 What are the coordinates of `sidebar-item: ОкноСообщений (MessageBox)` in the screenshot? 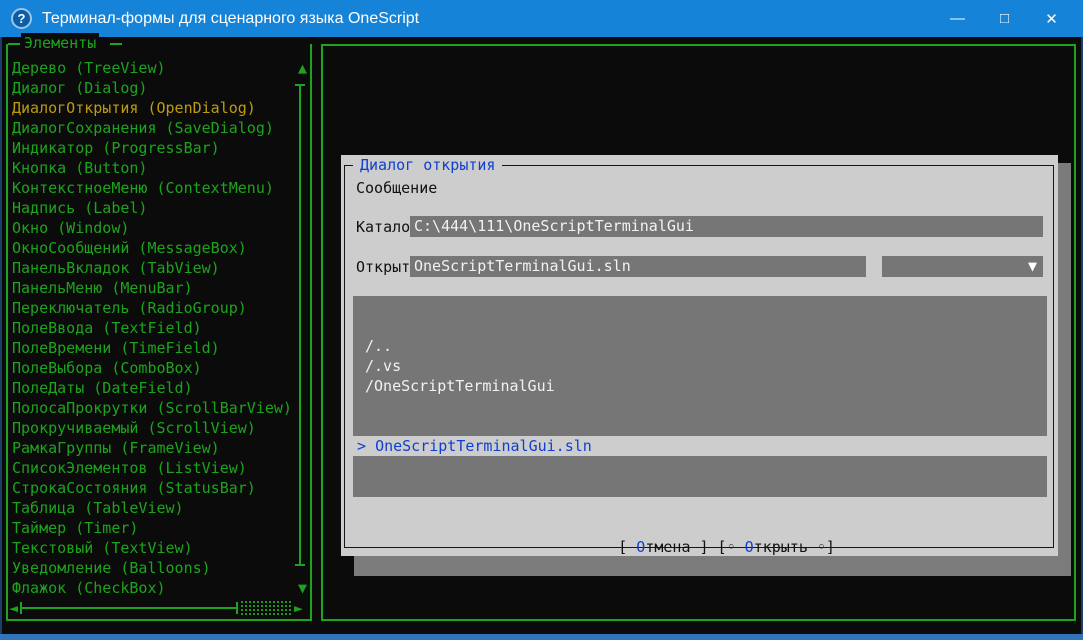 It's located at (150, 248).